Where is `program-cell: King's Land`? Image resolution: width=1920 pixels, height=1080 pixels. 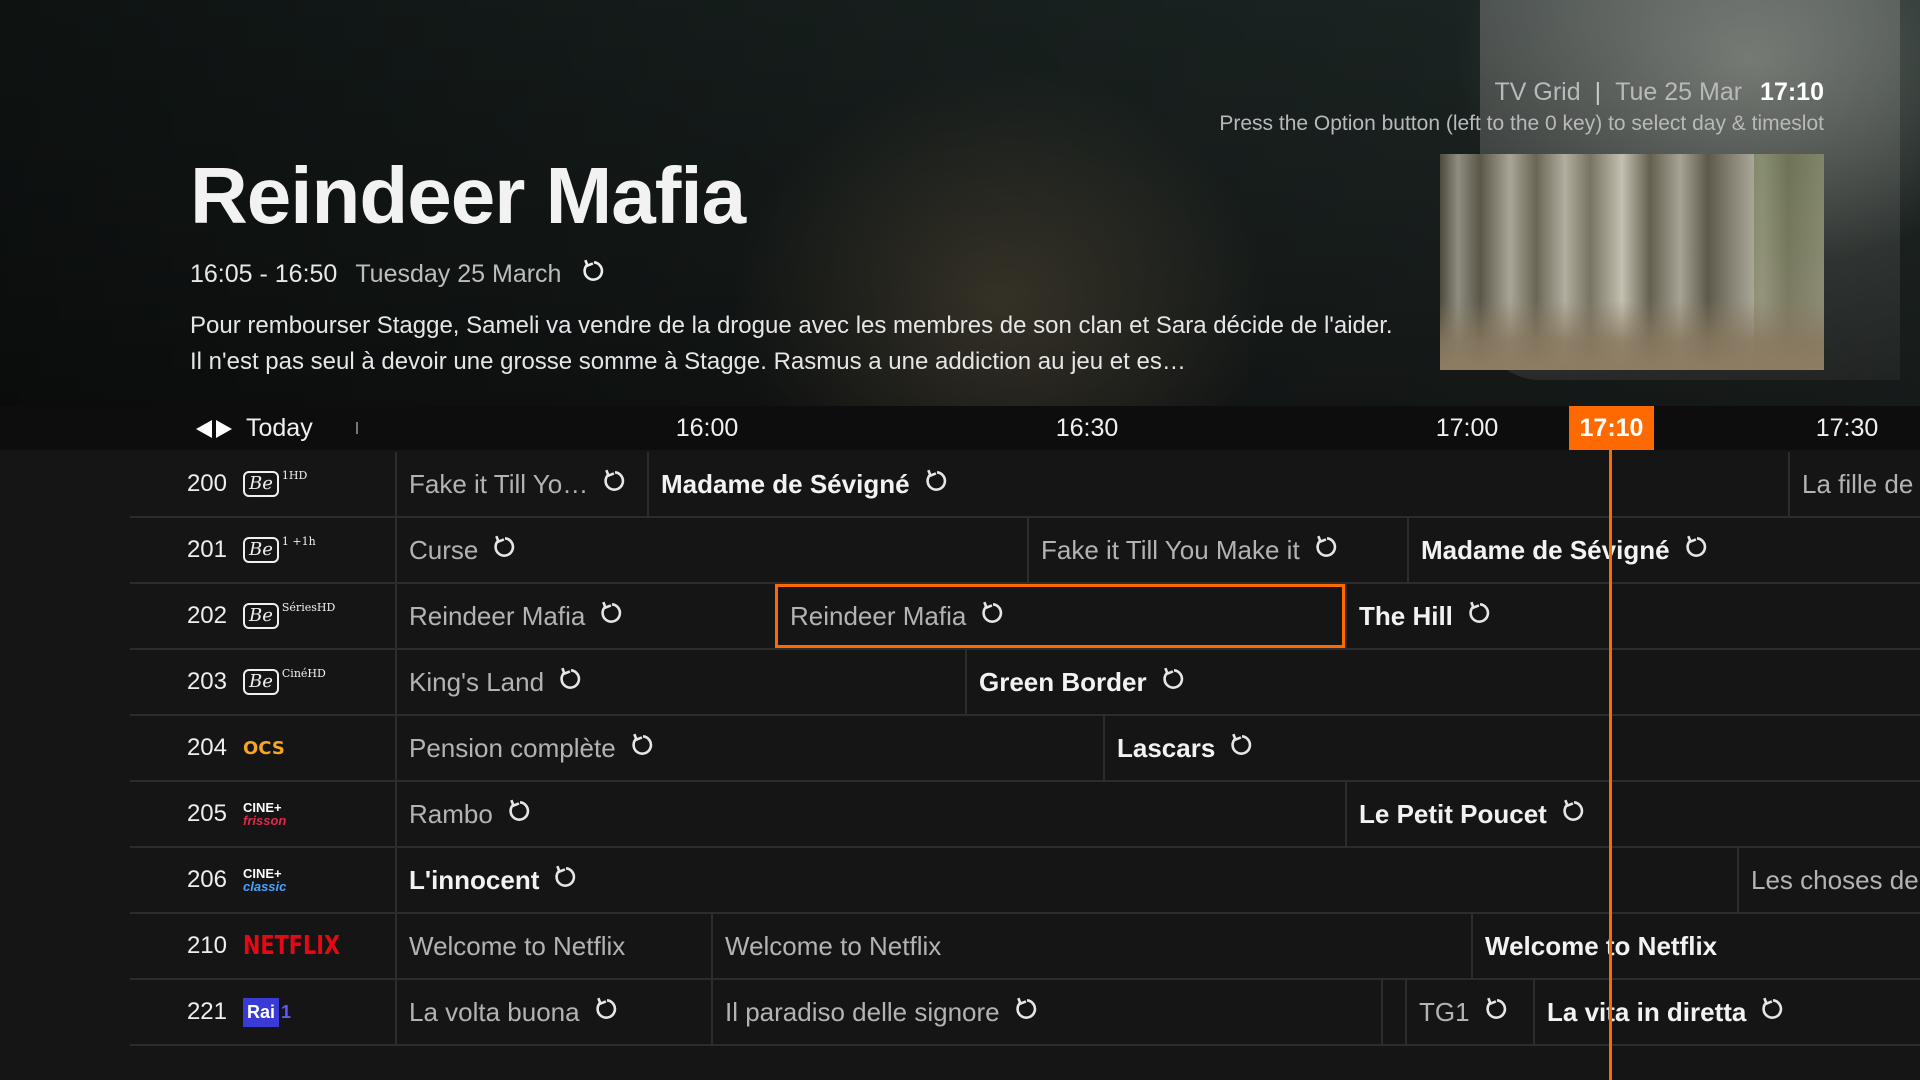
program-cell: King's Land is located at coordinates (680, 682).